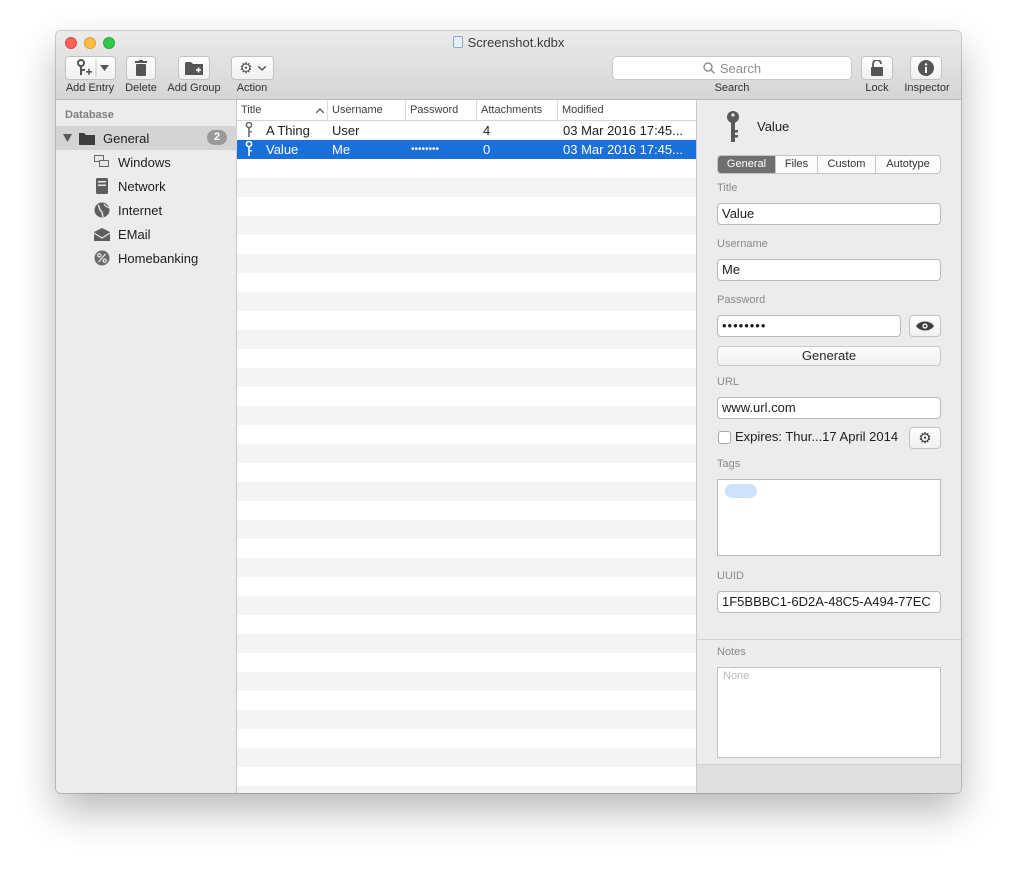  What do you see at coordinates (441, 110) in the screenshot?
I see `column-header-password: Password` at bounding box center [441, 110].